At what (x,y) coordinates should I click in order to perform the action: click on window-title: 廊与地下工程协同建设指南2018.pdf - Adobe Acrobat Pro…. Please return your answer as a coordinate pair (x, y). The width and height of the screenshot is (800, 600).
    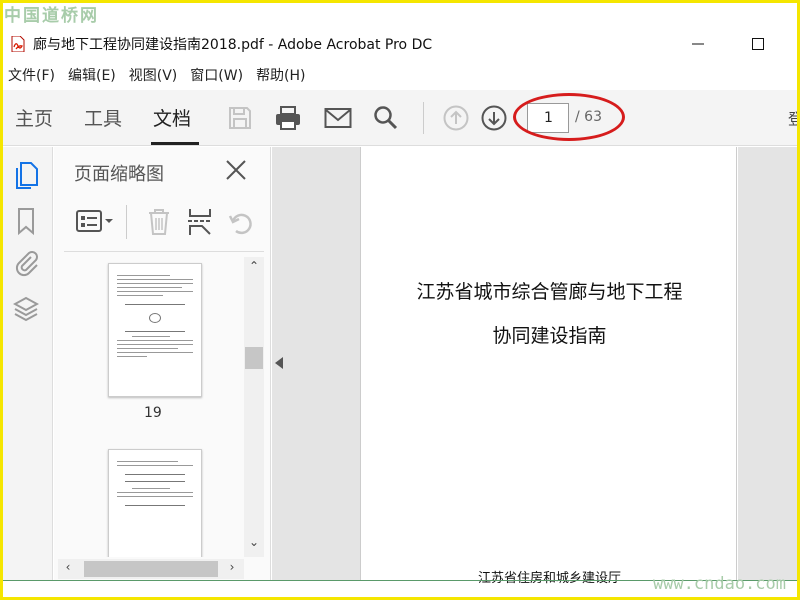
    Looking at the image, I should click on (233, 45).